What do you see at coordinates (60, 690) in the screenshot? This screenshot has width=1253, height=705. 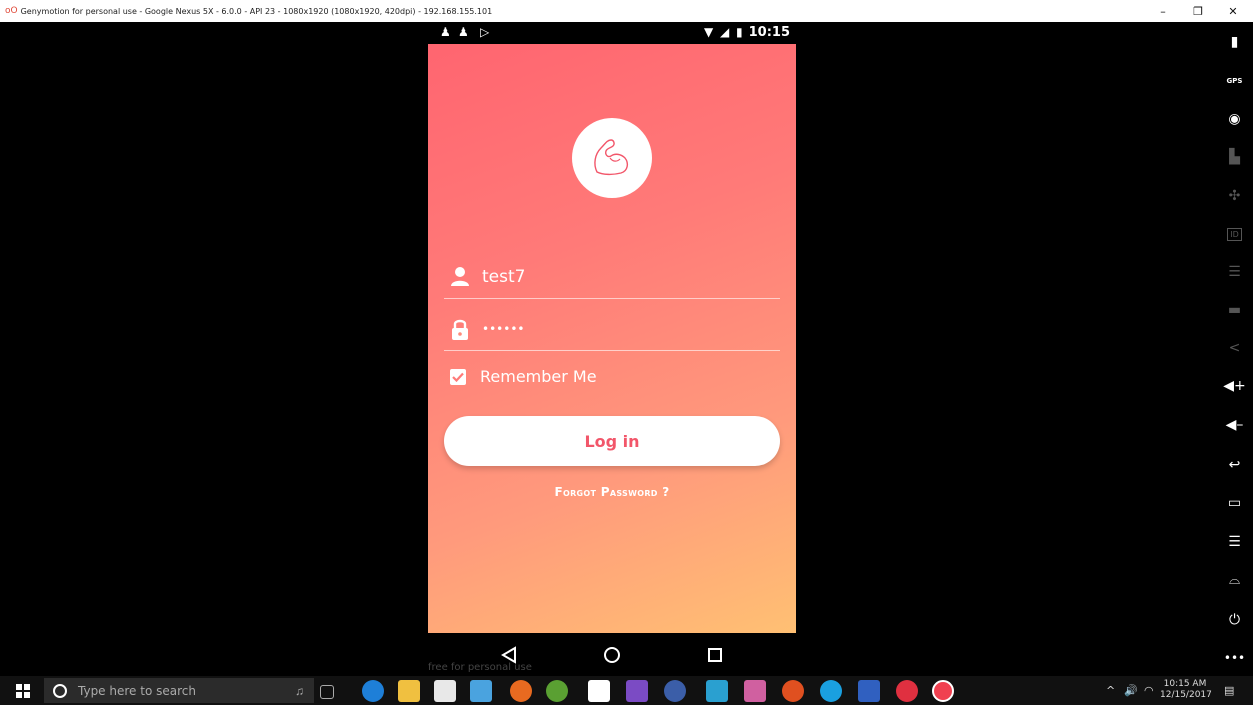 I see `cortana-icon` at bounding box center [60, 690].